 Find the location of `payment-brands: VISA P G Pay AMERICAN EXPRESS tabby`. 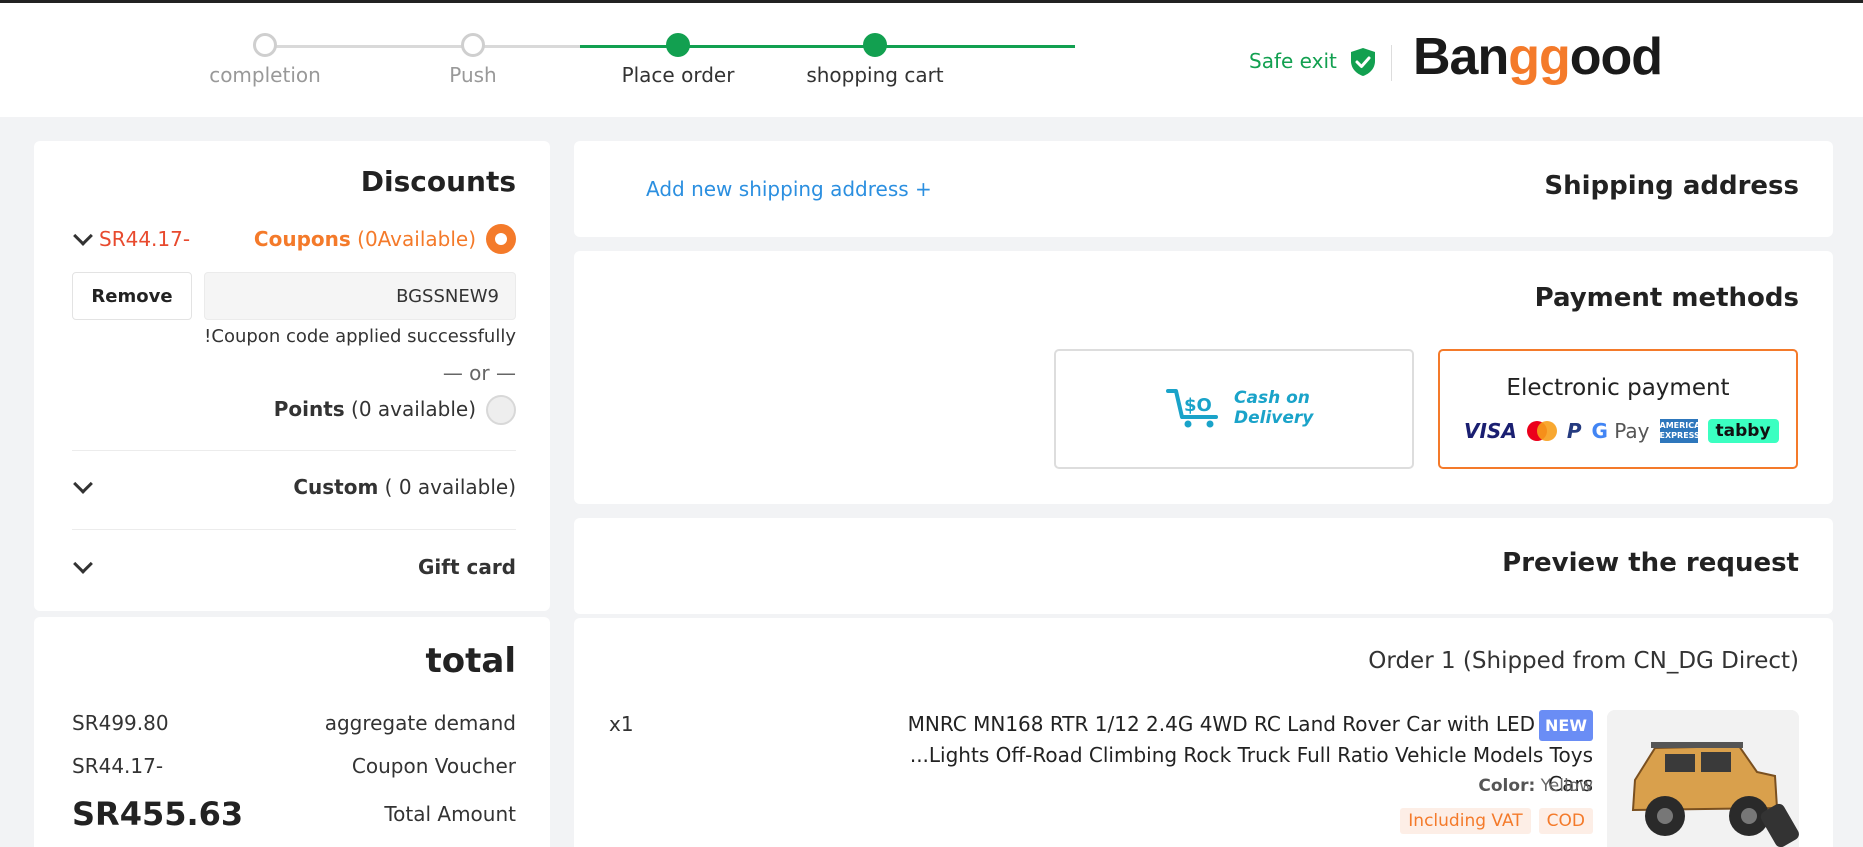

payment-brands: VISA P G Pay AMERICAN EXPRESS tabby is located at coordinates (1621, 431).